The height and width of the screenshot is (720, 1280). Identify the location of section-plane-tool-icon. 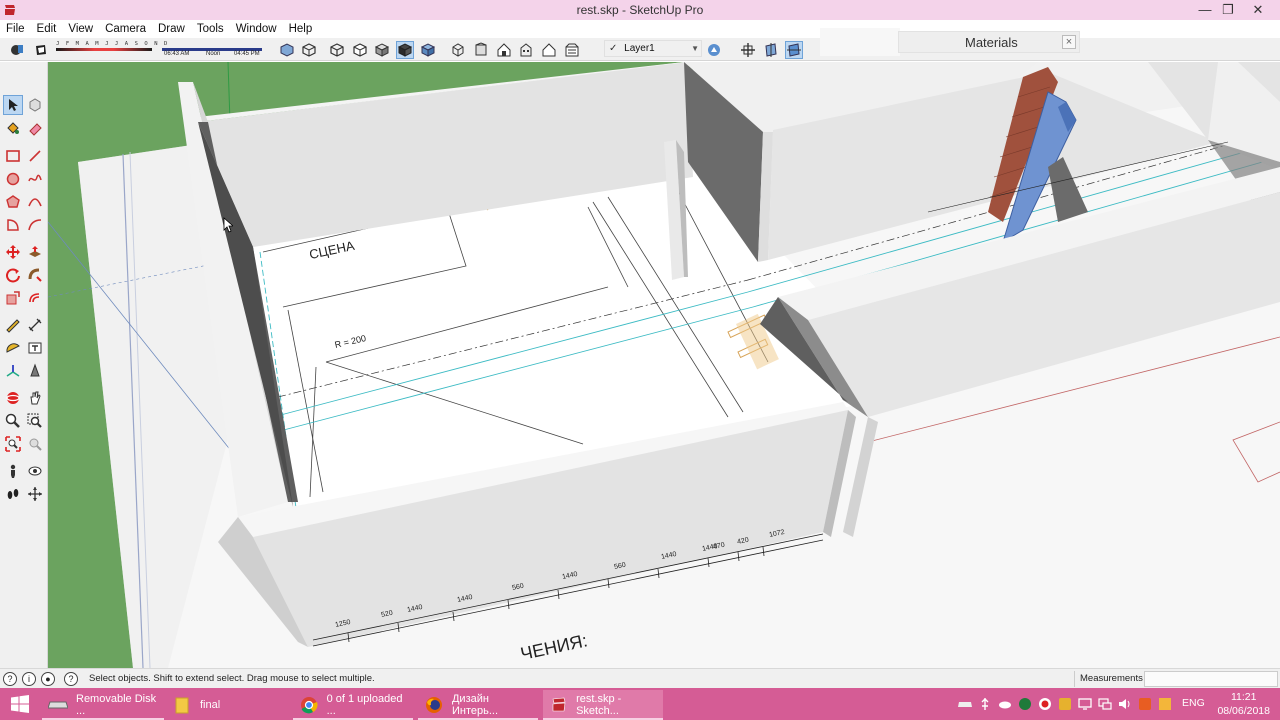
(35, 494).